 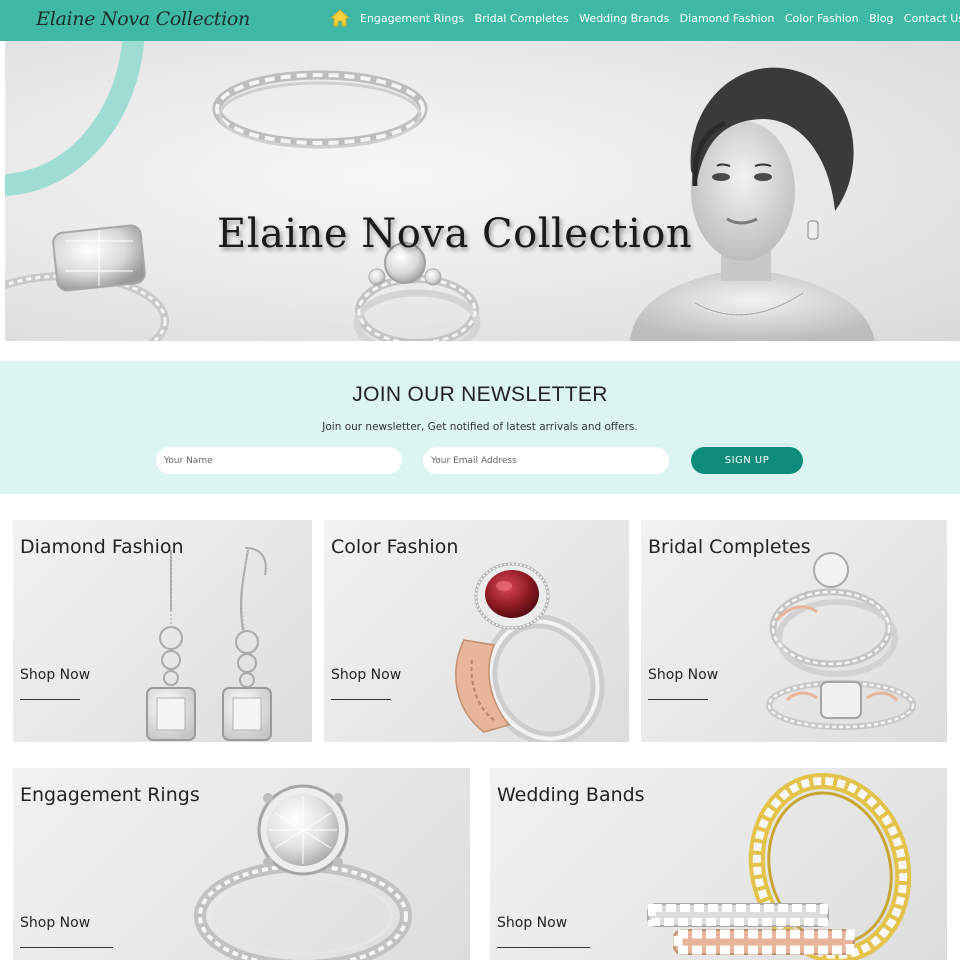 I want to click on nav-engagement-rings: Engagement Rings, so click(x=412, y=18).